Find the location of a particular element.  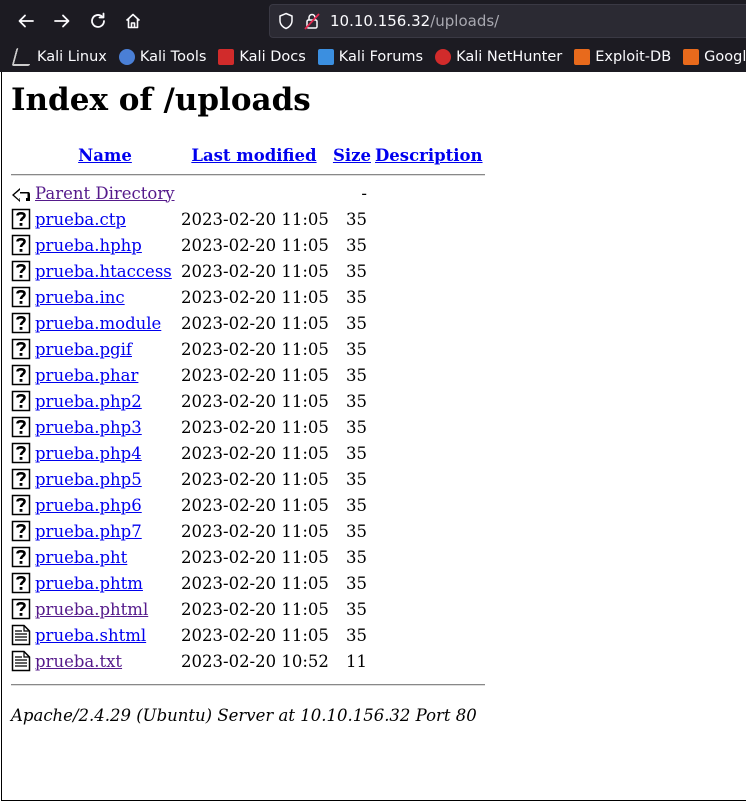

file-link: prueba.inc is located at coordinates (80, 297).